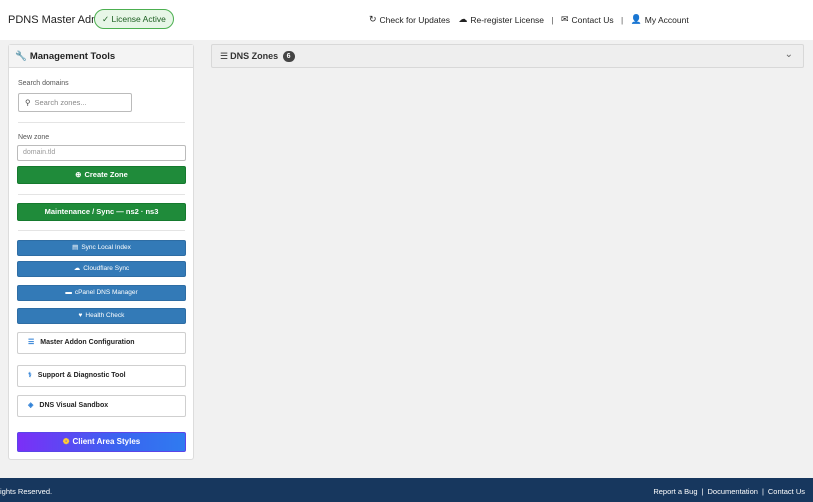 The height and width of the screenshot is (502, 813). I want to click on stethoscope-icon: ⚕, so click(30, 375).